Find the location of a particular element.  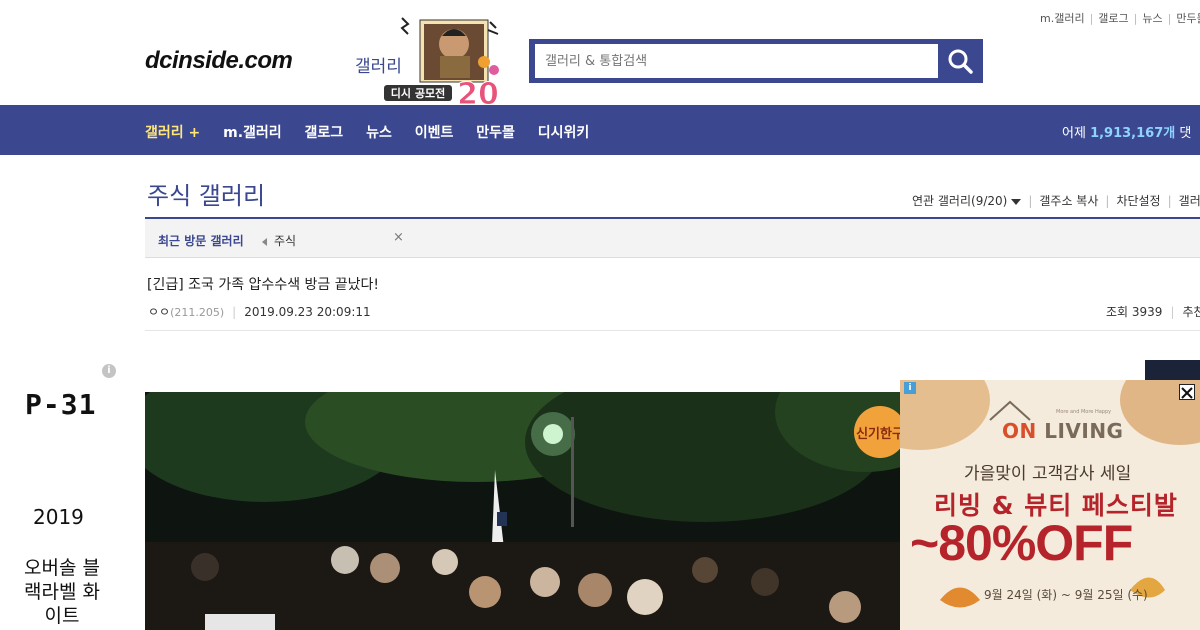

recent-close-icon: × is located at coordinates (398, 237).